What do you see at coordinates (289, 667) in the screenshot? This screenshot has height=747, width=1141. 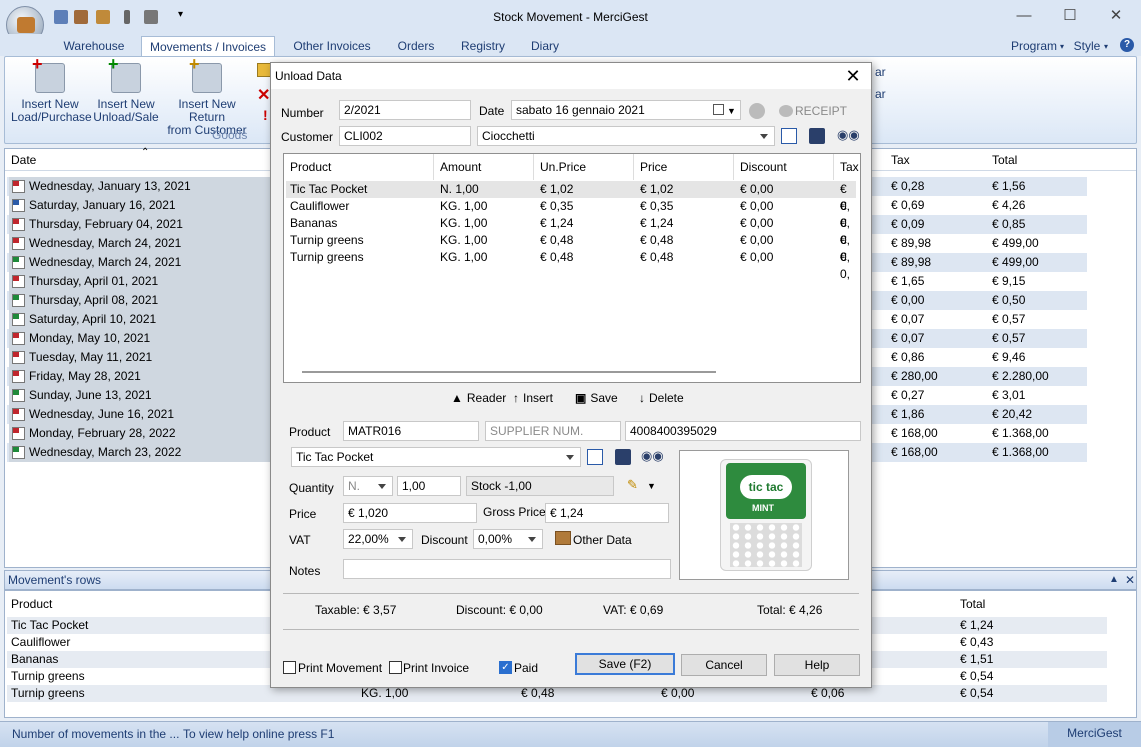 I see `print-movement-checkbox` at bounding box center [289, 667].